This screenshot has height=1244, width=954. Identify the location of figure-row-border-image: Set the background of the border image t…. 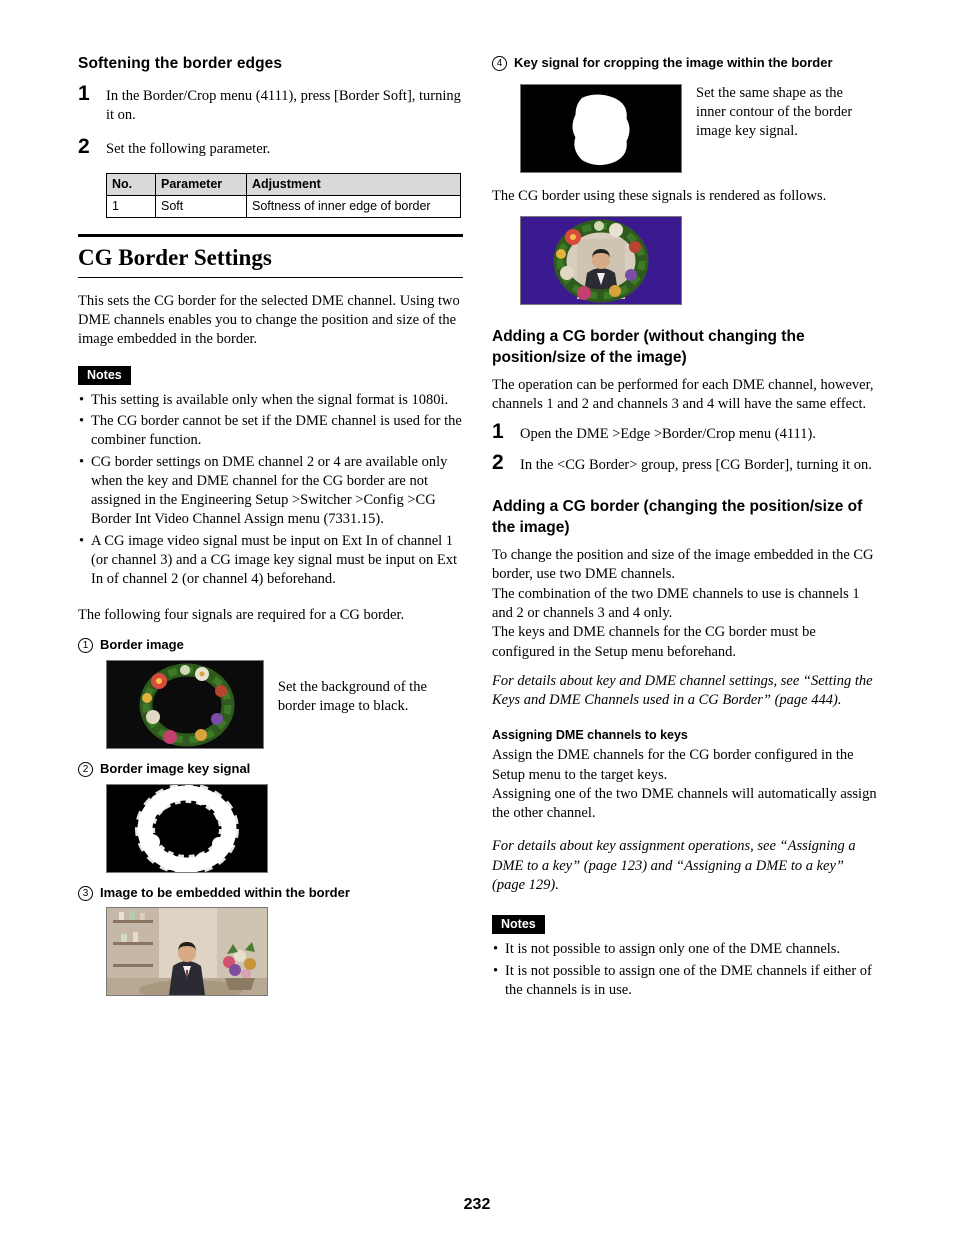
(284, 704).